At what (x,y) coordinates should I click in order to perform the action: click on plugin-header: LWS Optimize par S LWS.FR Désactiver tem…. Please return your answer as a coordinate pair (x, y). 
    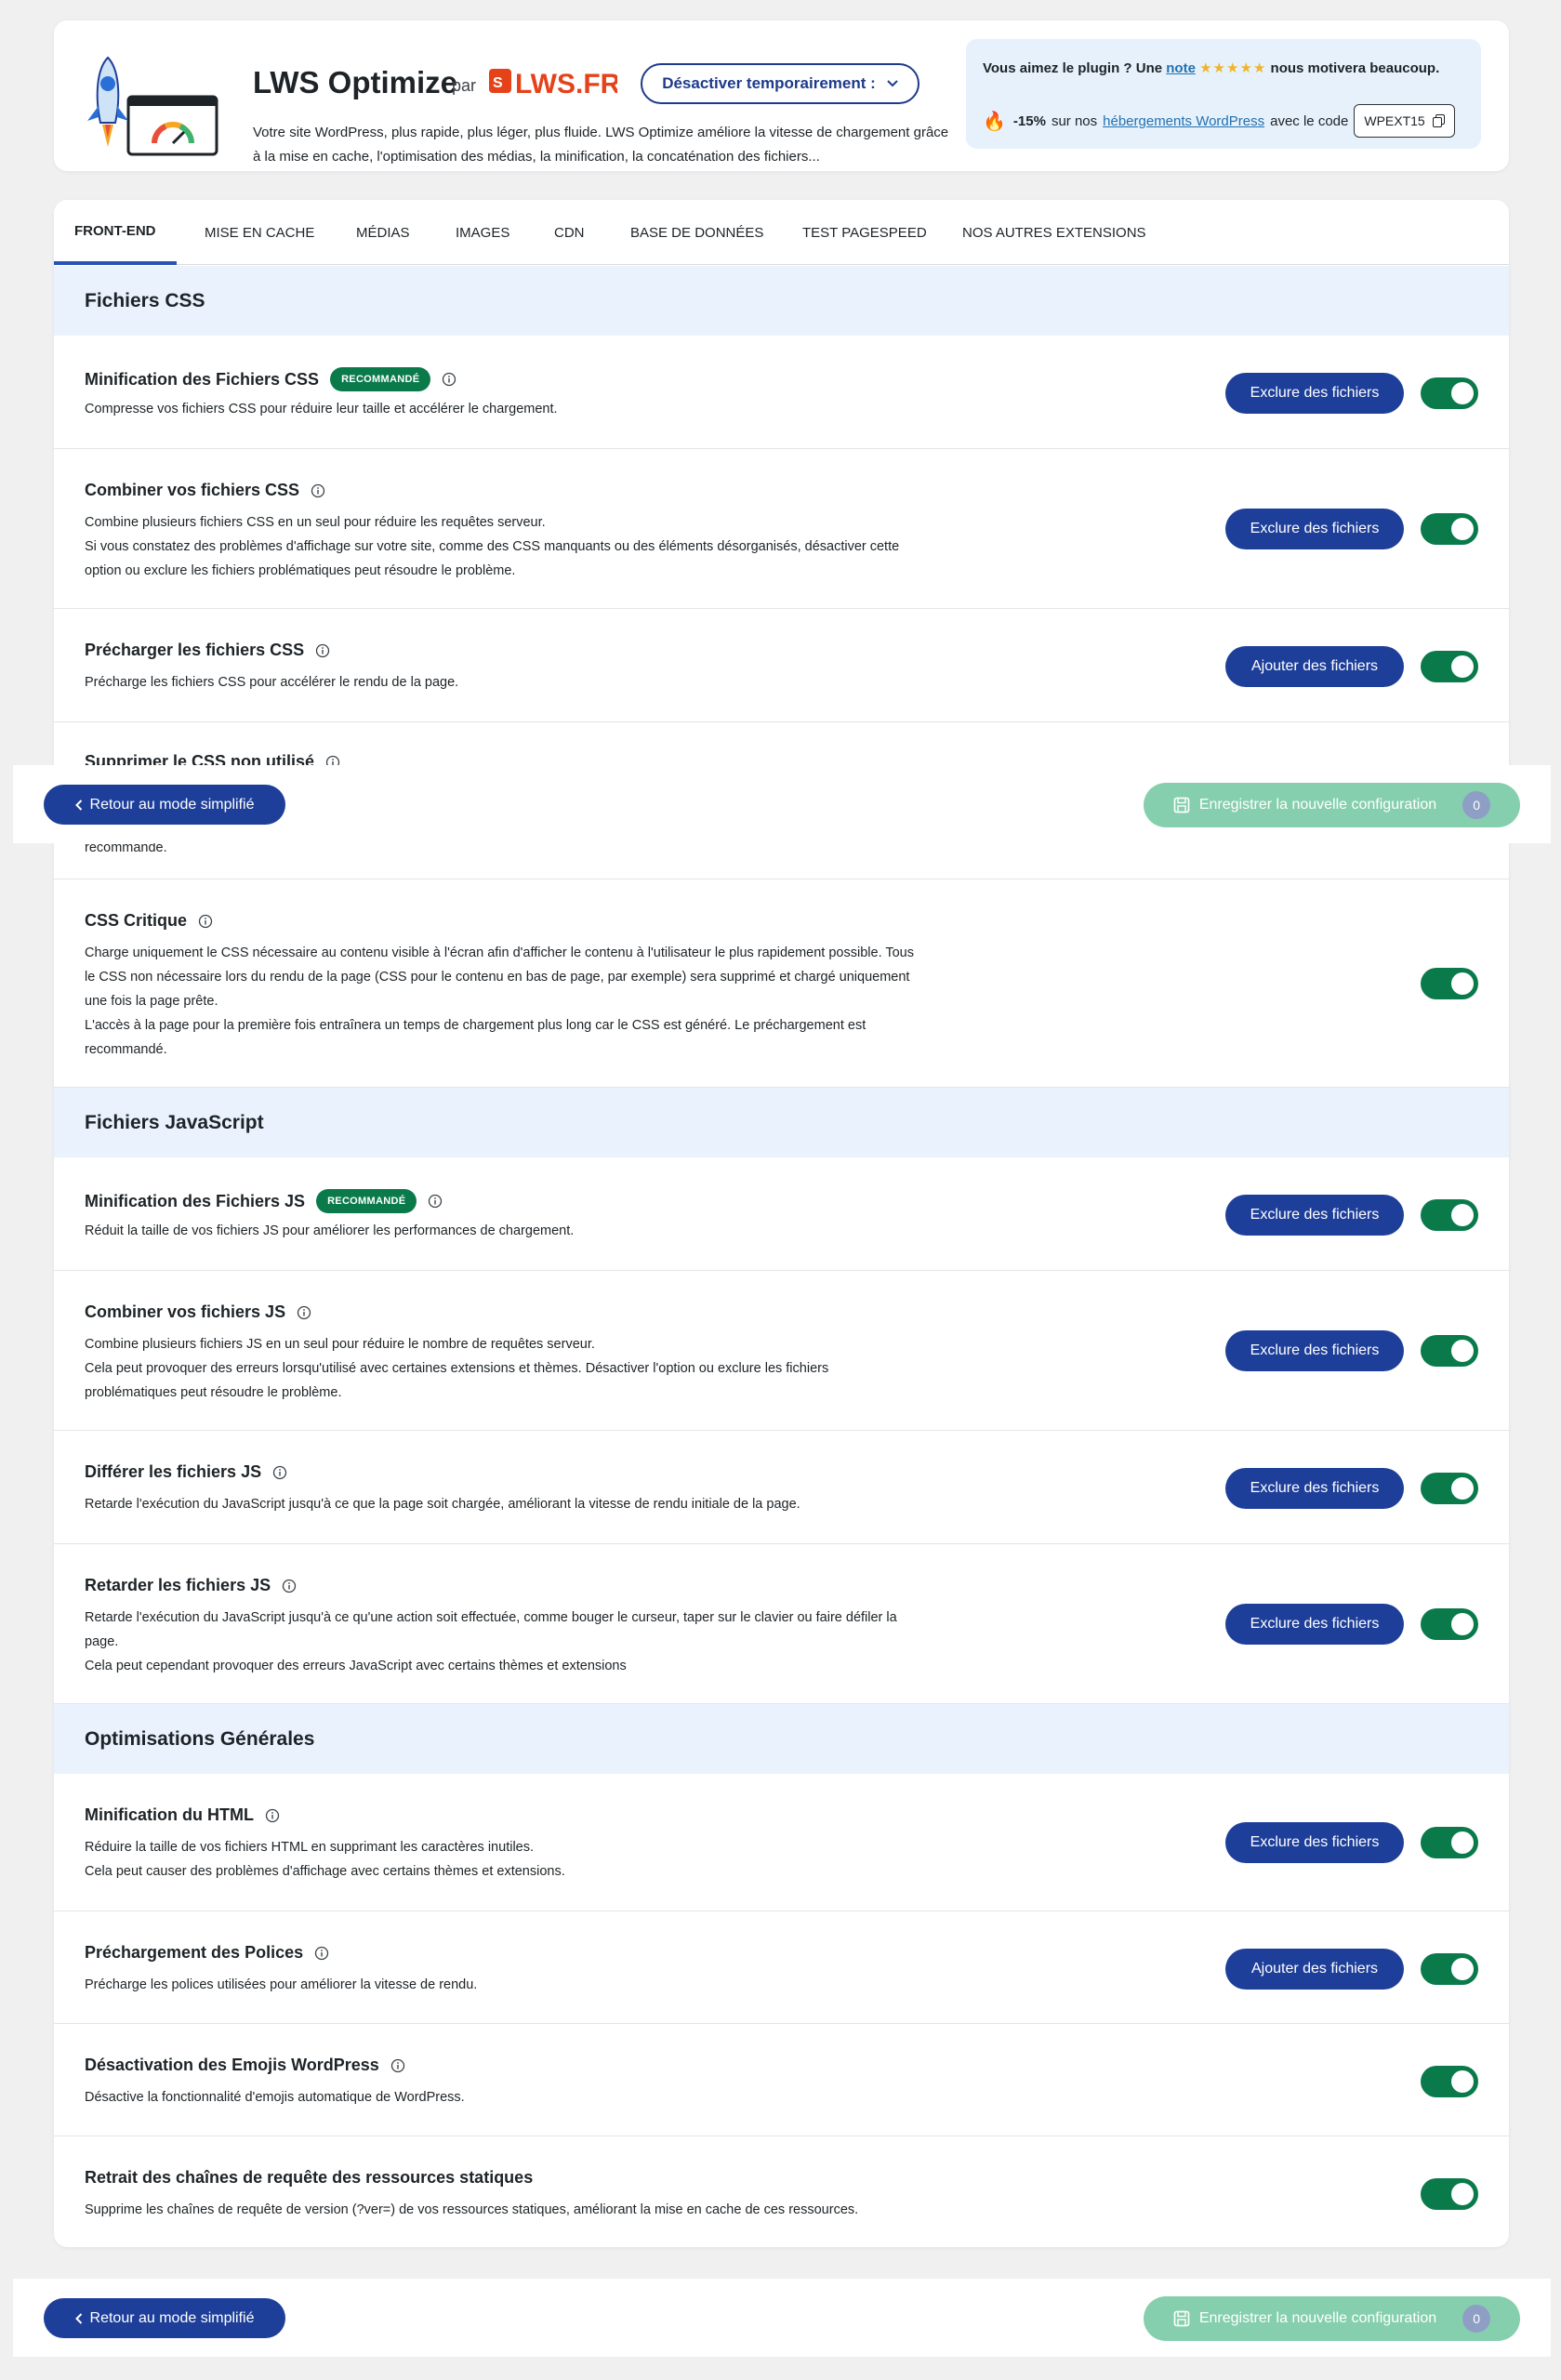
    Looking at the image, I should click on (781, 95).